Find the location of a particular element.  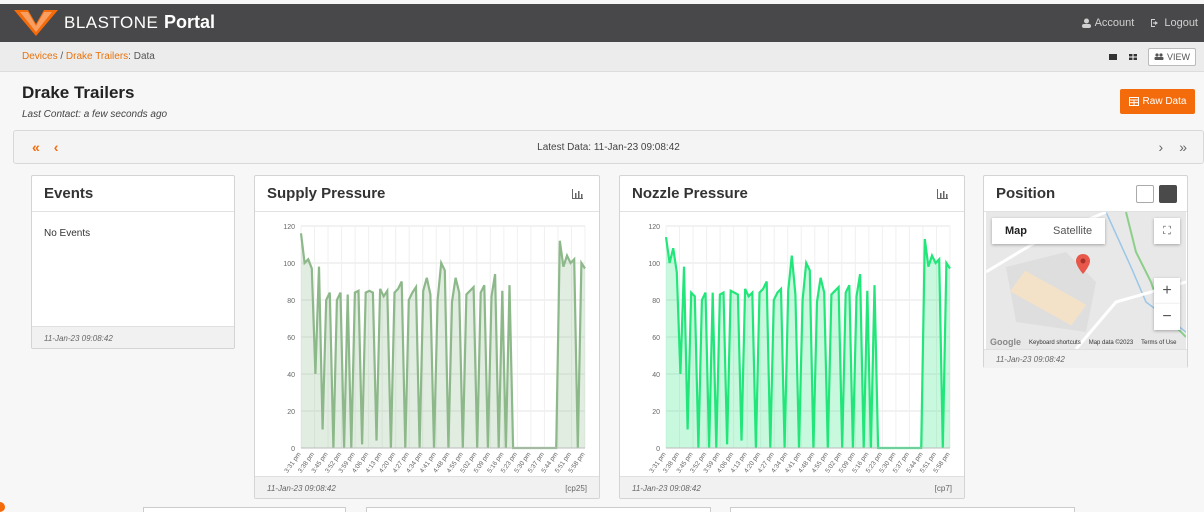

position-title: Position is located at coordinates (1026, 193).